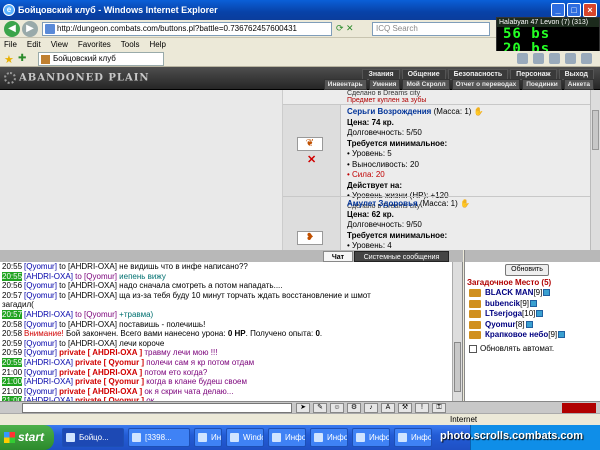 The image size is (600, 450). Describe the element at coordinates (12, 29) in the screenshot. I see `back-arrow-icon: ◀` at that location.